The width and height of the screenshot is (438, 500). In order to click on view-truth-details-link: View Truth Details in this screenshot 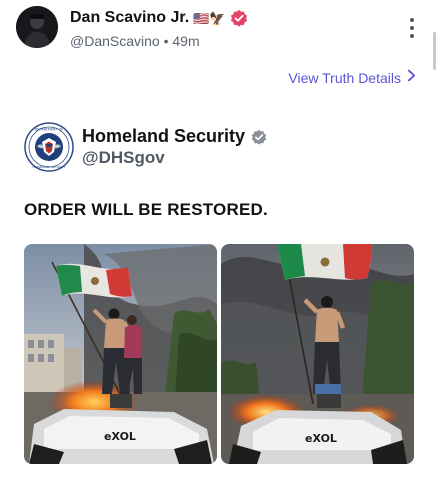, I will do `click(352, 77)`.